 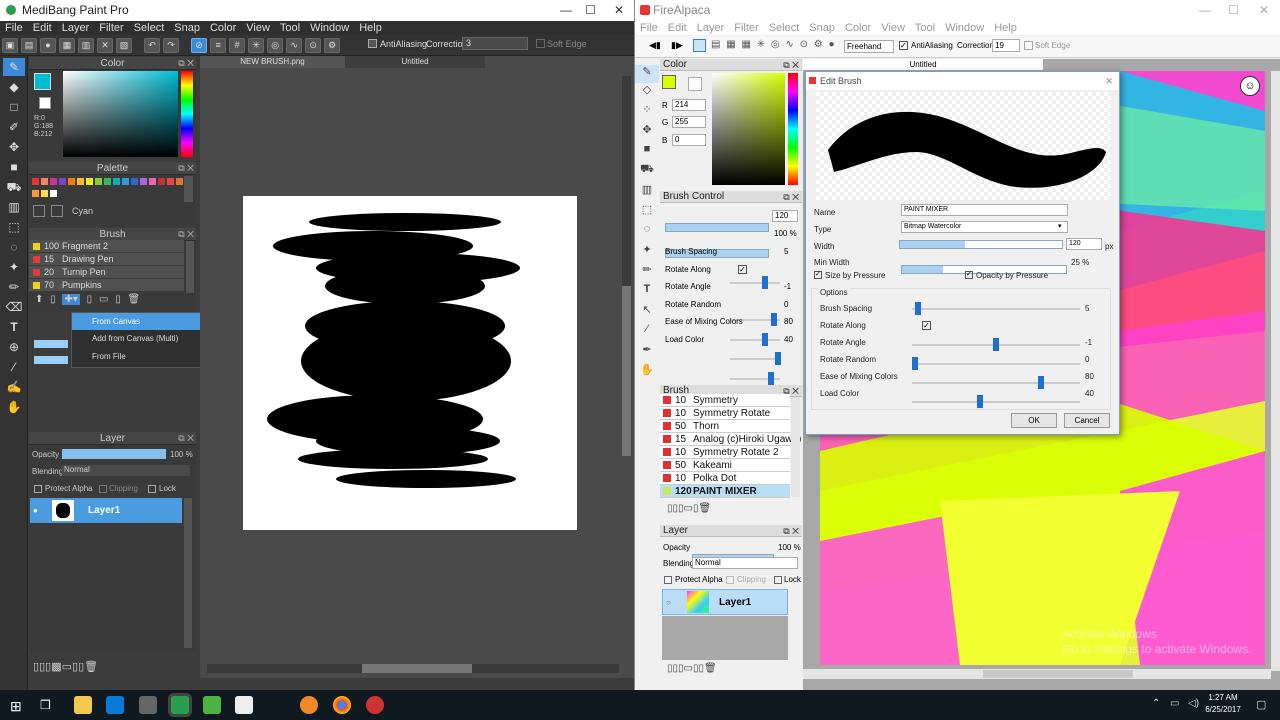 I want to click on lasso-tool-icon: ◌, so click(x=14, y=247).